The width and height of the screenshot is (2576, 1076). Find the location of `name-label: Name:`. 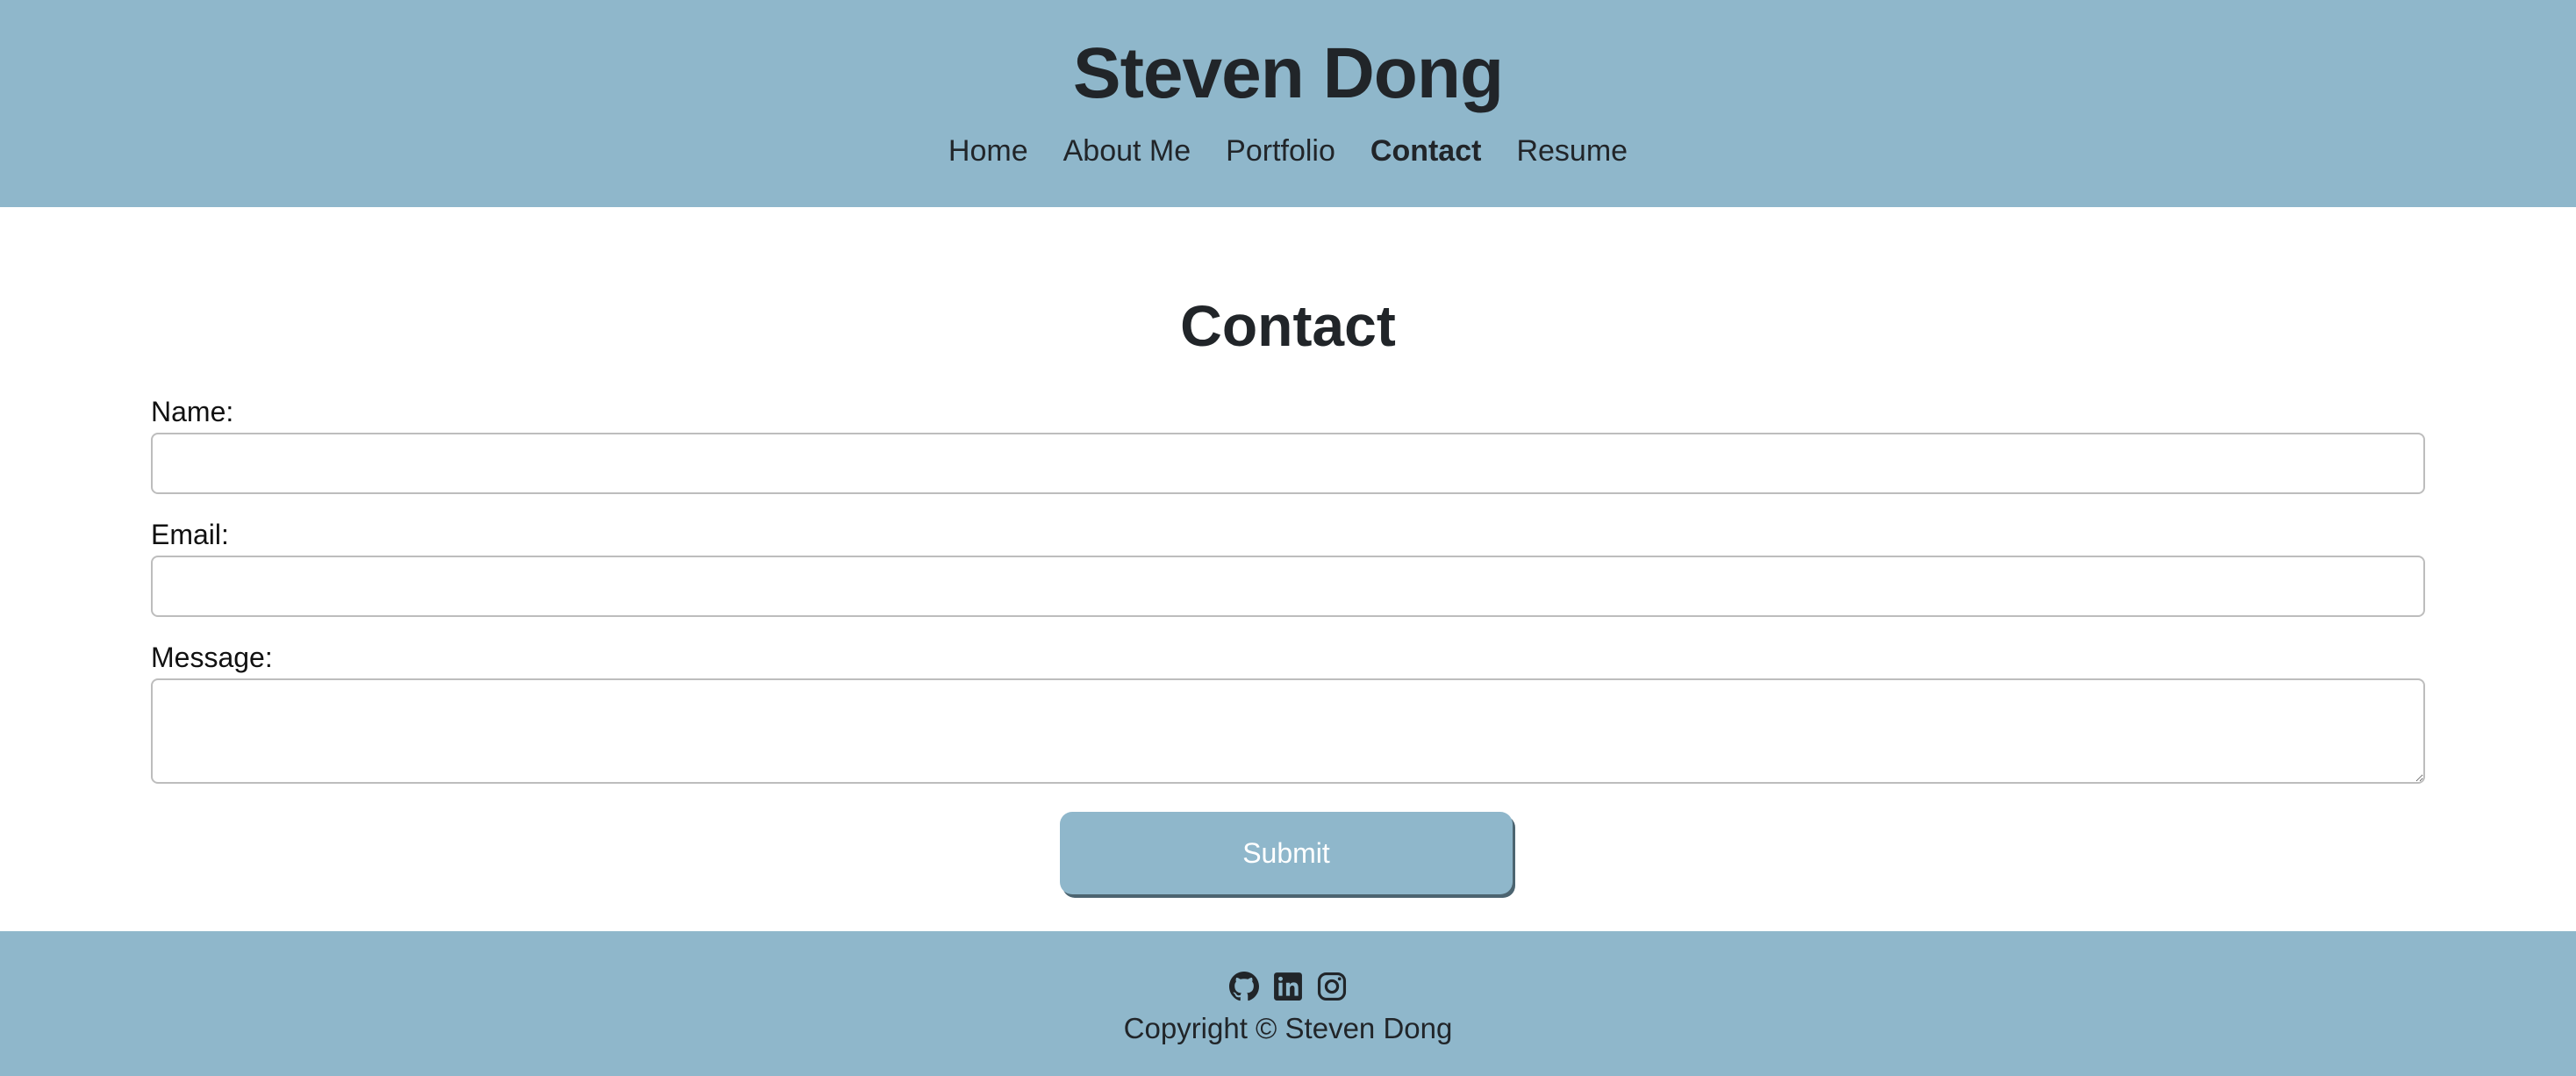

name-label: Name: is located at coordinates (192, 412).